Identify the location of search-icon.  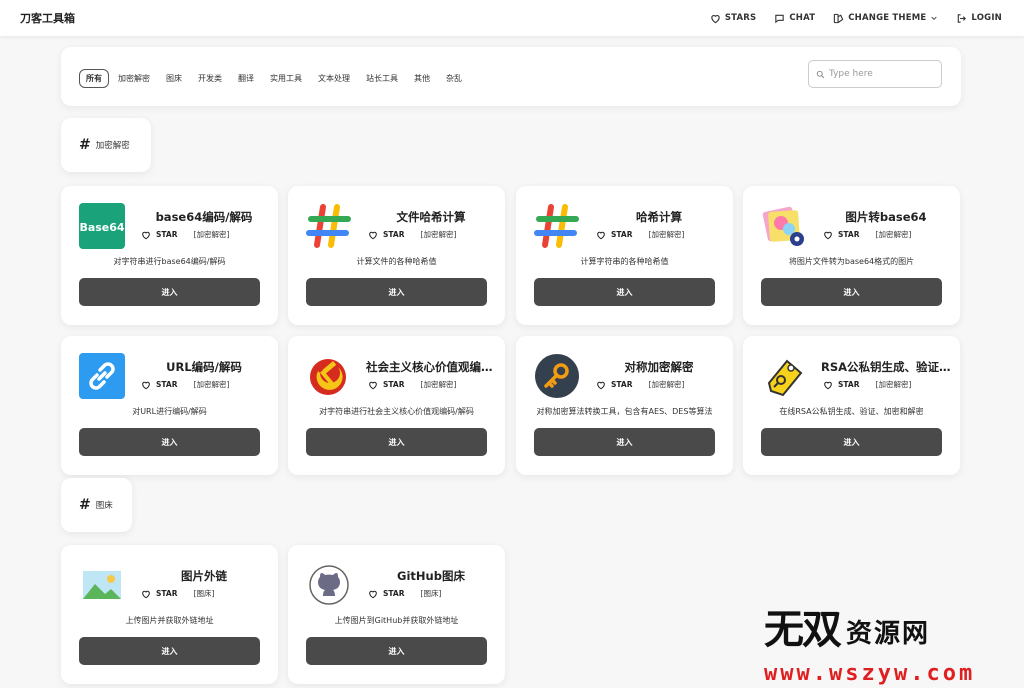
(820, 74).